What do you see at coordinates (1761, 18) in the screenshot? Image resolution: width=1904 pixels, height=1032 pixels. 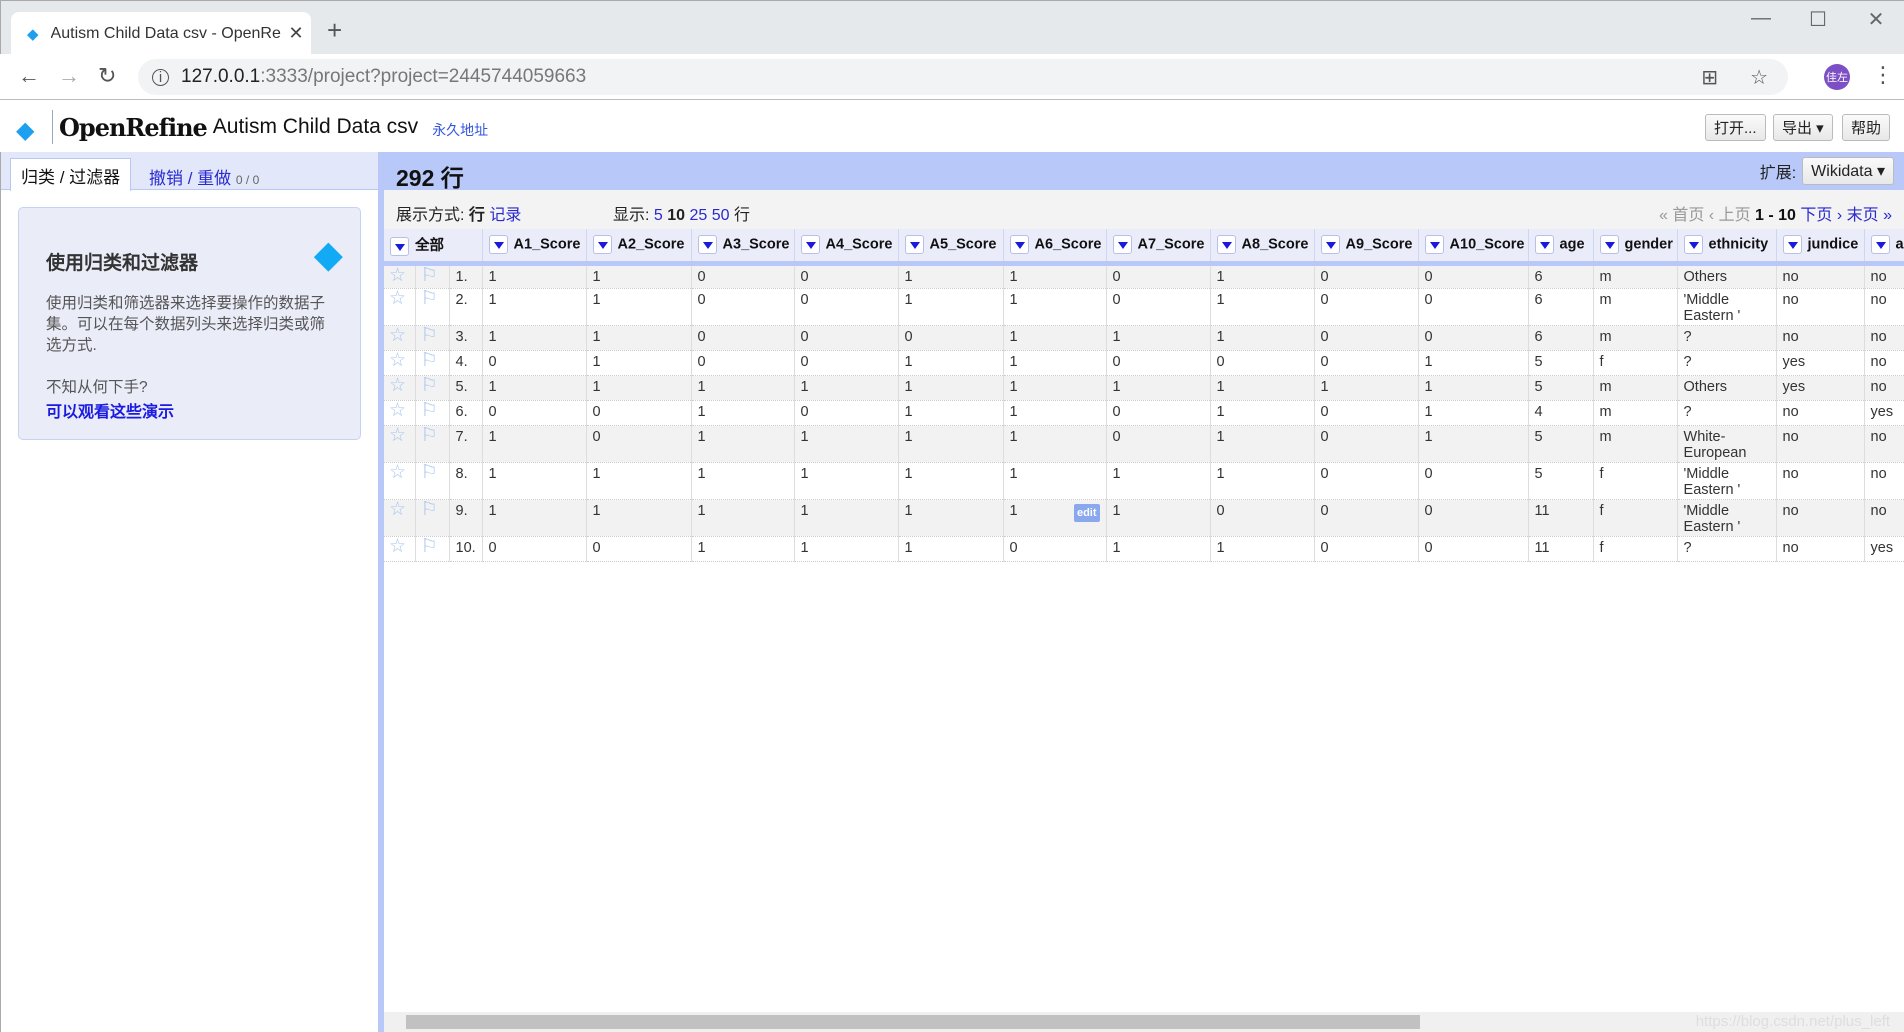 I see `minimize-icon: —` at bounding box center [1761, 18].